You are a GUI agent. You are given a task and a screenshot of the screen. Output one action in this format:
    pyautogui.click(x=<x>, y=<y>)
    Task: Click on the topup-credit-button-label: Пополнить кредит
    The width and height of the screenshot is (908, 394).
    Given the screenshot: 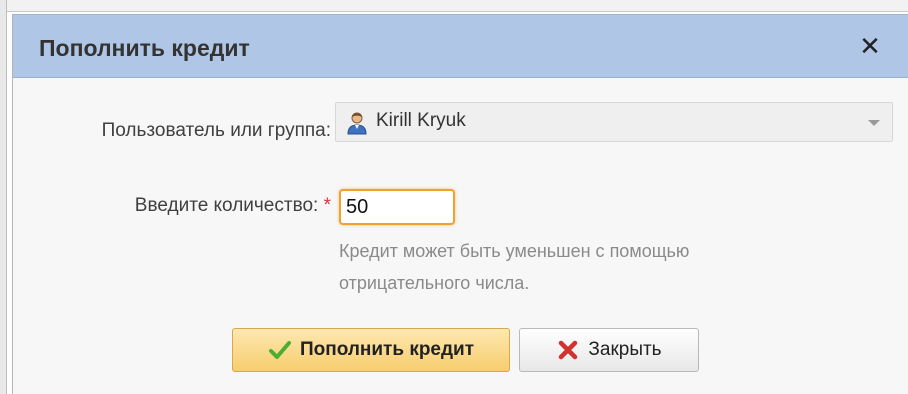 What is the action you would take?
    pyautogui.click(x=387, y=349)
    